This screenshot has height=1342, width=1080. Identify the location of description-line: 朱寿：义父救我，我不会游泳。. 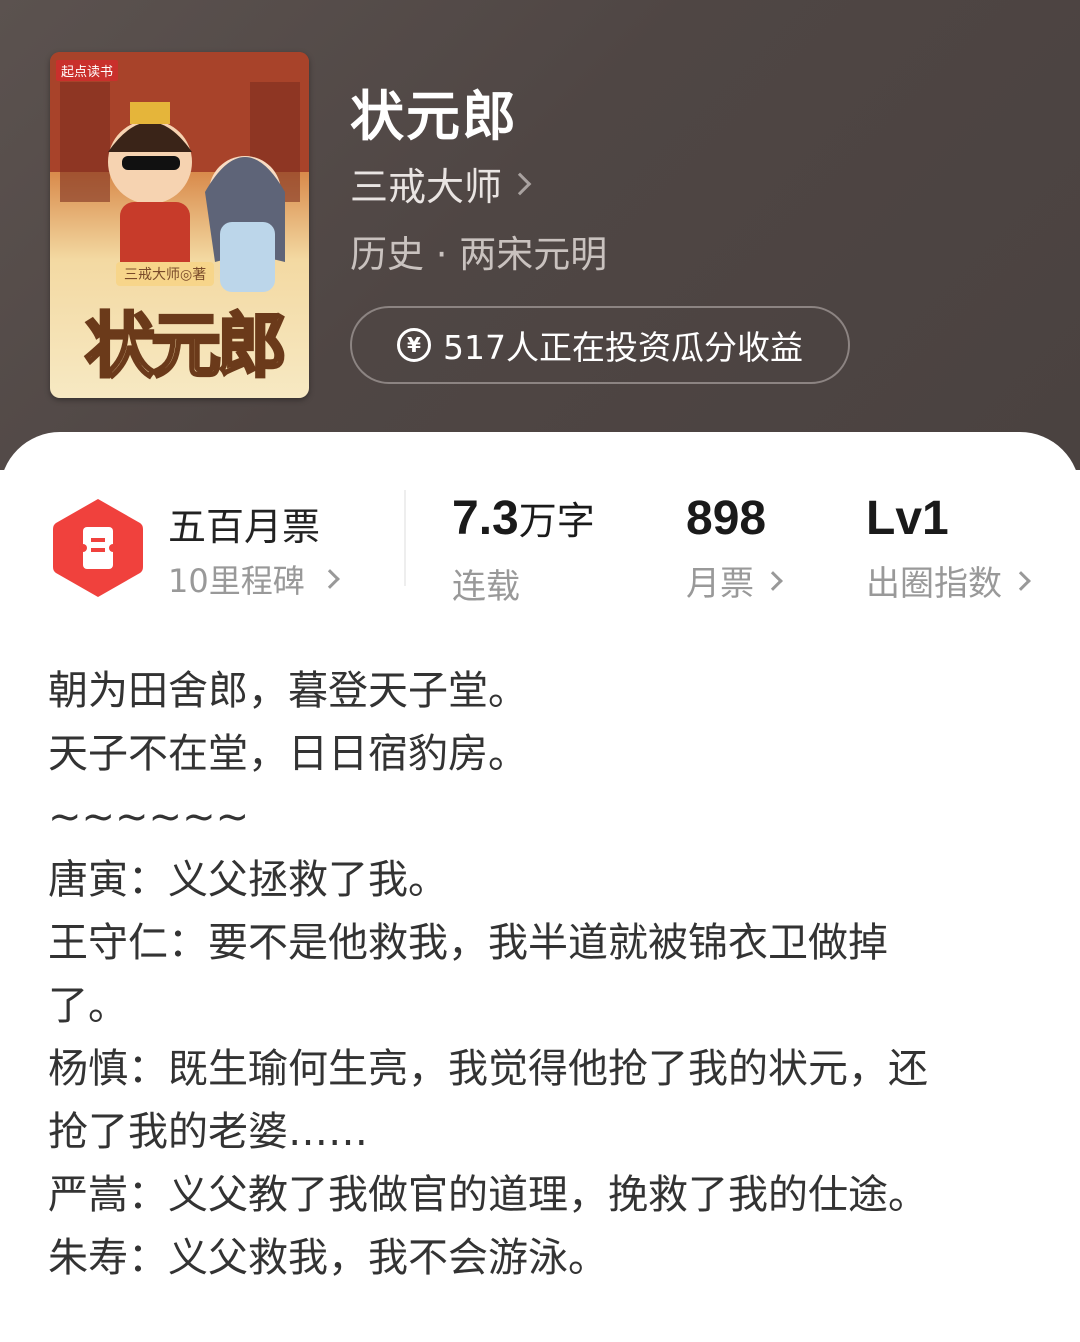
(328, 1258).